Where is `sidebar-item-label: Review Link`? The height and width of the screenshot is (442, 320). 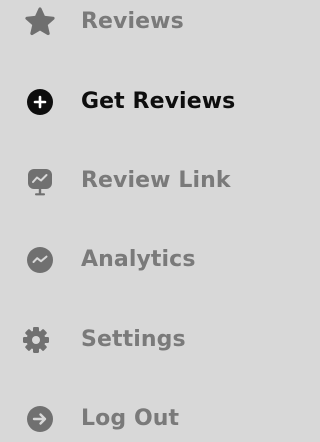
sidebar-item-label: Review Link is located at coordinates (156, 180).